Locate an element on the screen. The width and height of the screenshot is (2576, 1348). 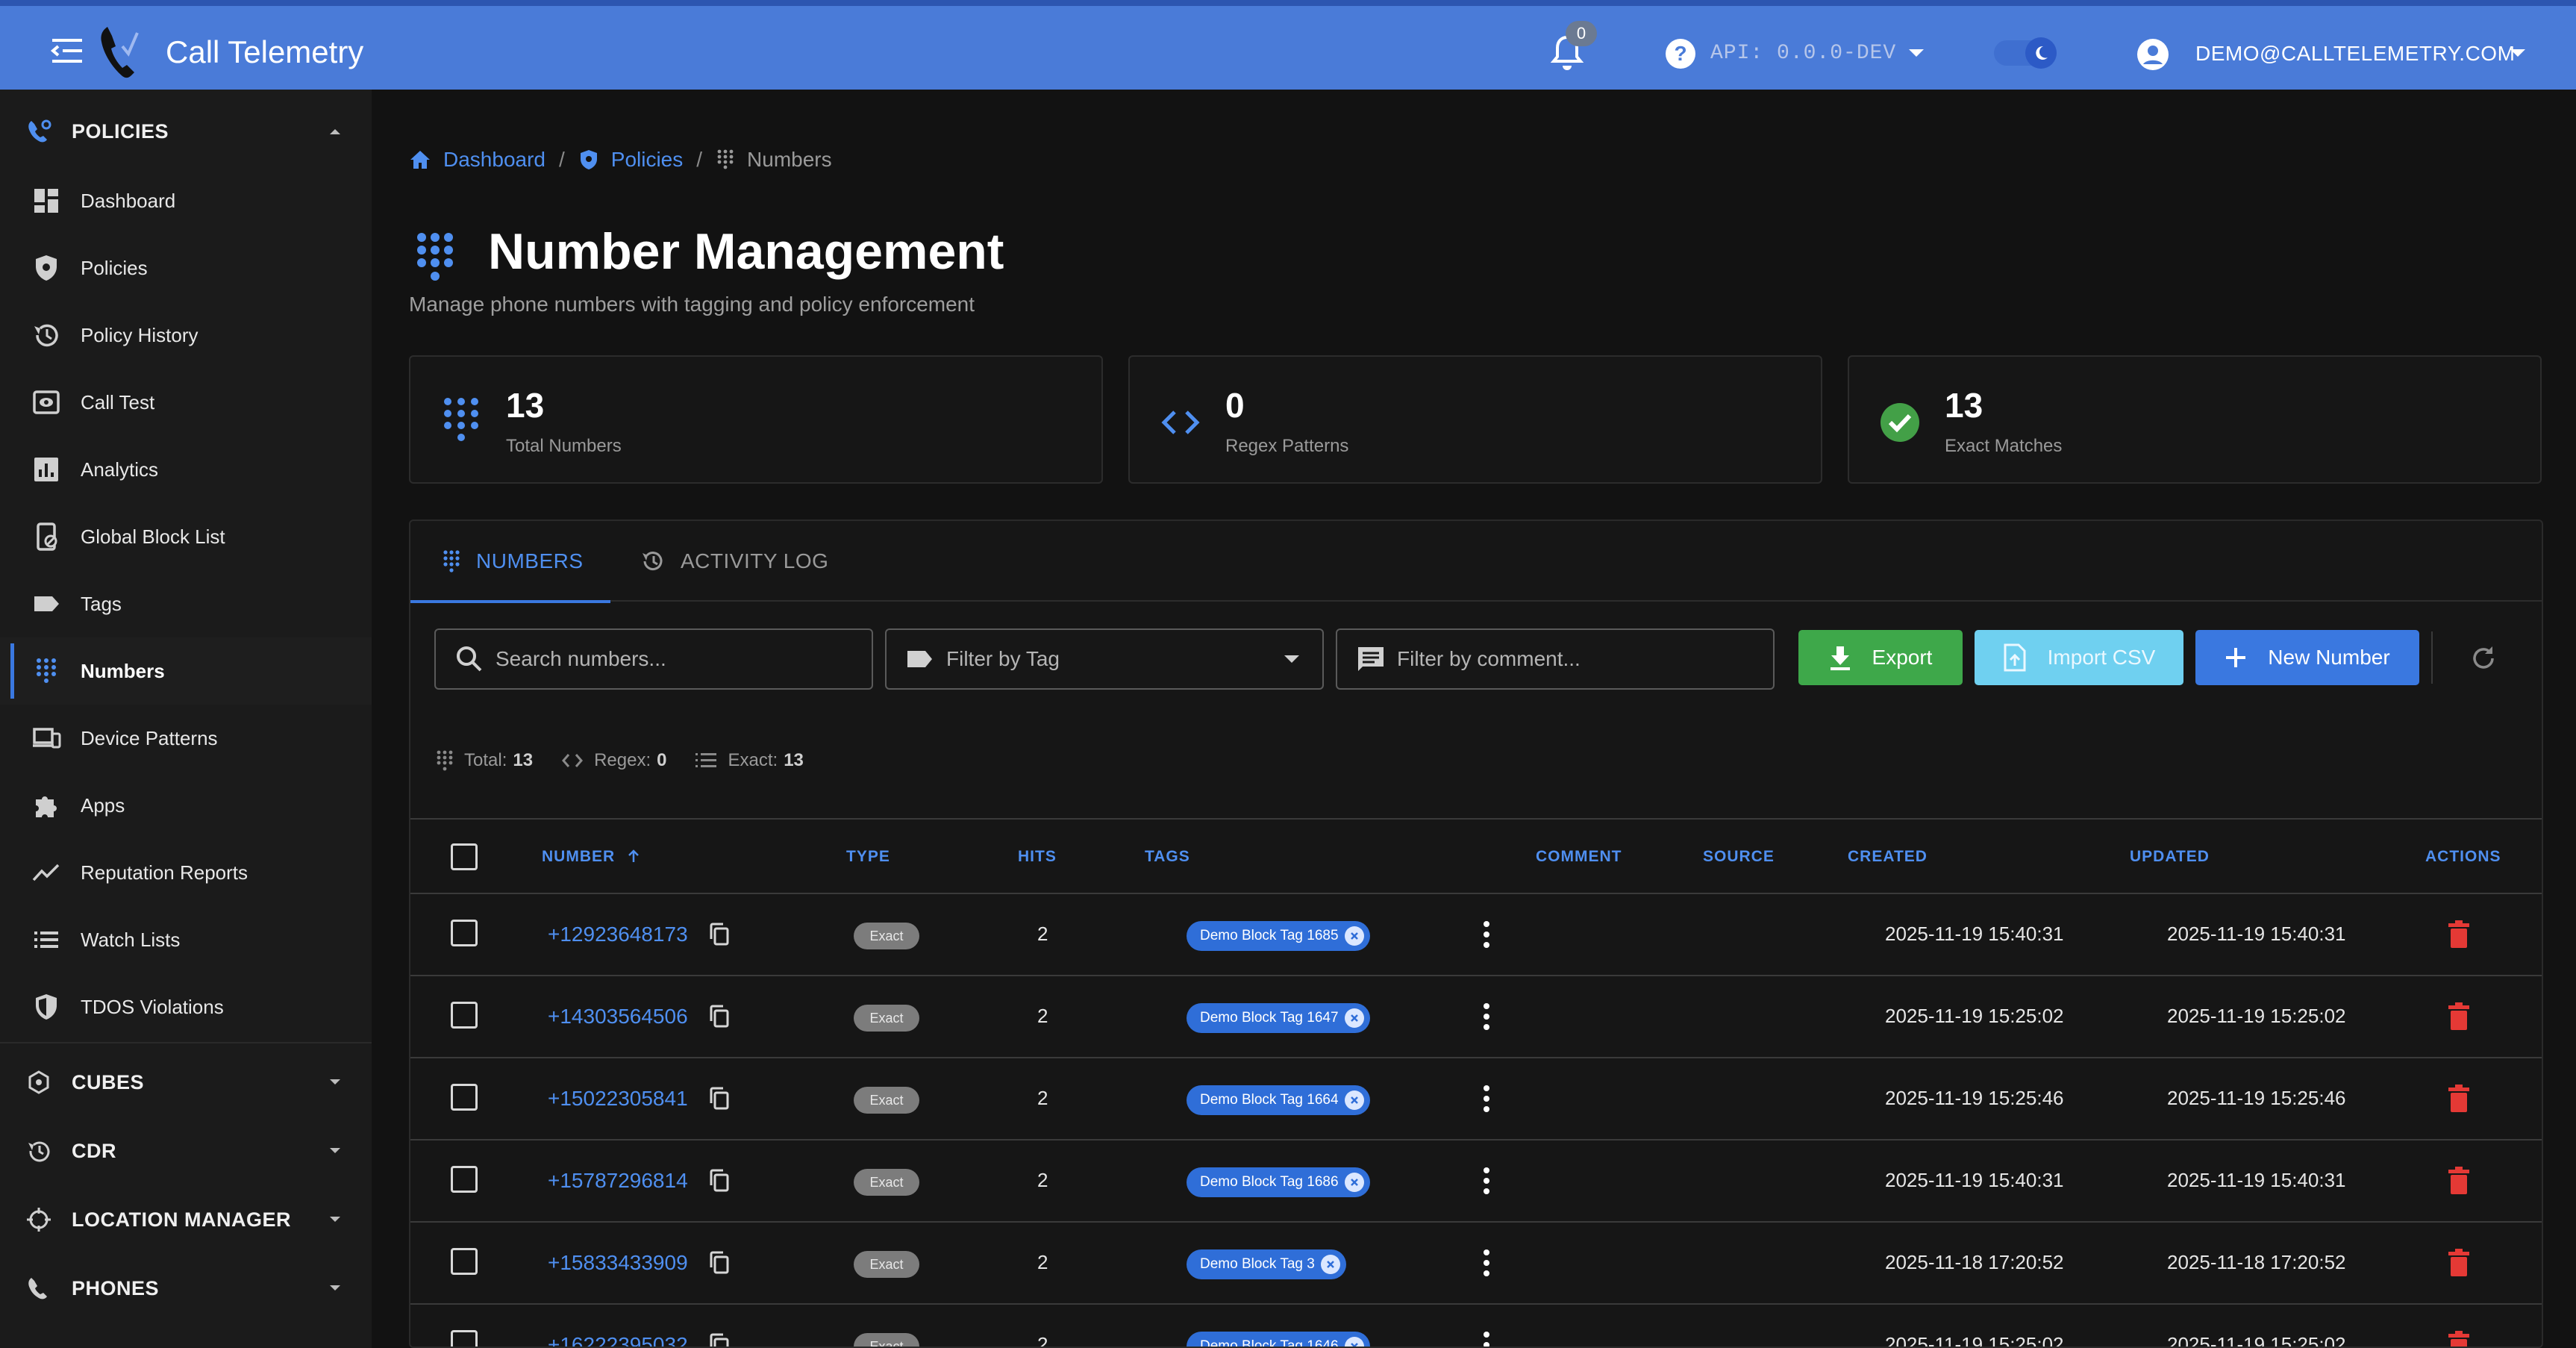
puzzle-icon is located at coordinates (46, 807).